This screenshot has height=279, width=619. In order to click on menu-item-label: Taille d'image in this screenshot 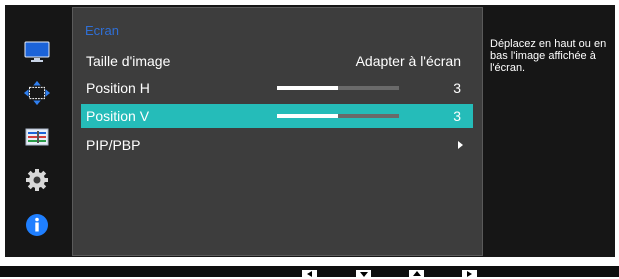, I will do `click(128, 61)`.